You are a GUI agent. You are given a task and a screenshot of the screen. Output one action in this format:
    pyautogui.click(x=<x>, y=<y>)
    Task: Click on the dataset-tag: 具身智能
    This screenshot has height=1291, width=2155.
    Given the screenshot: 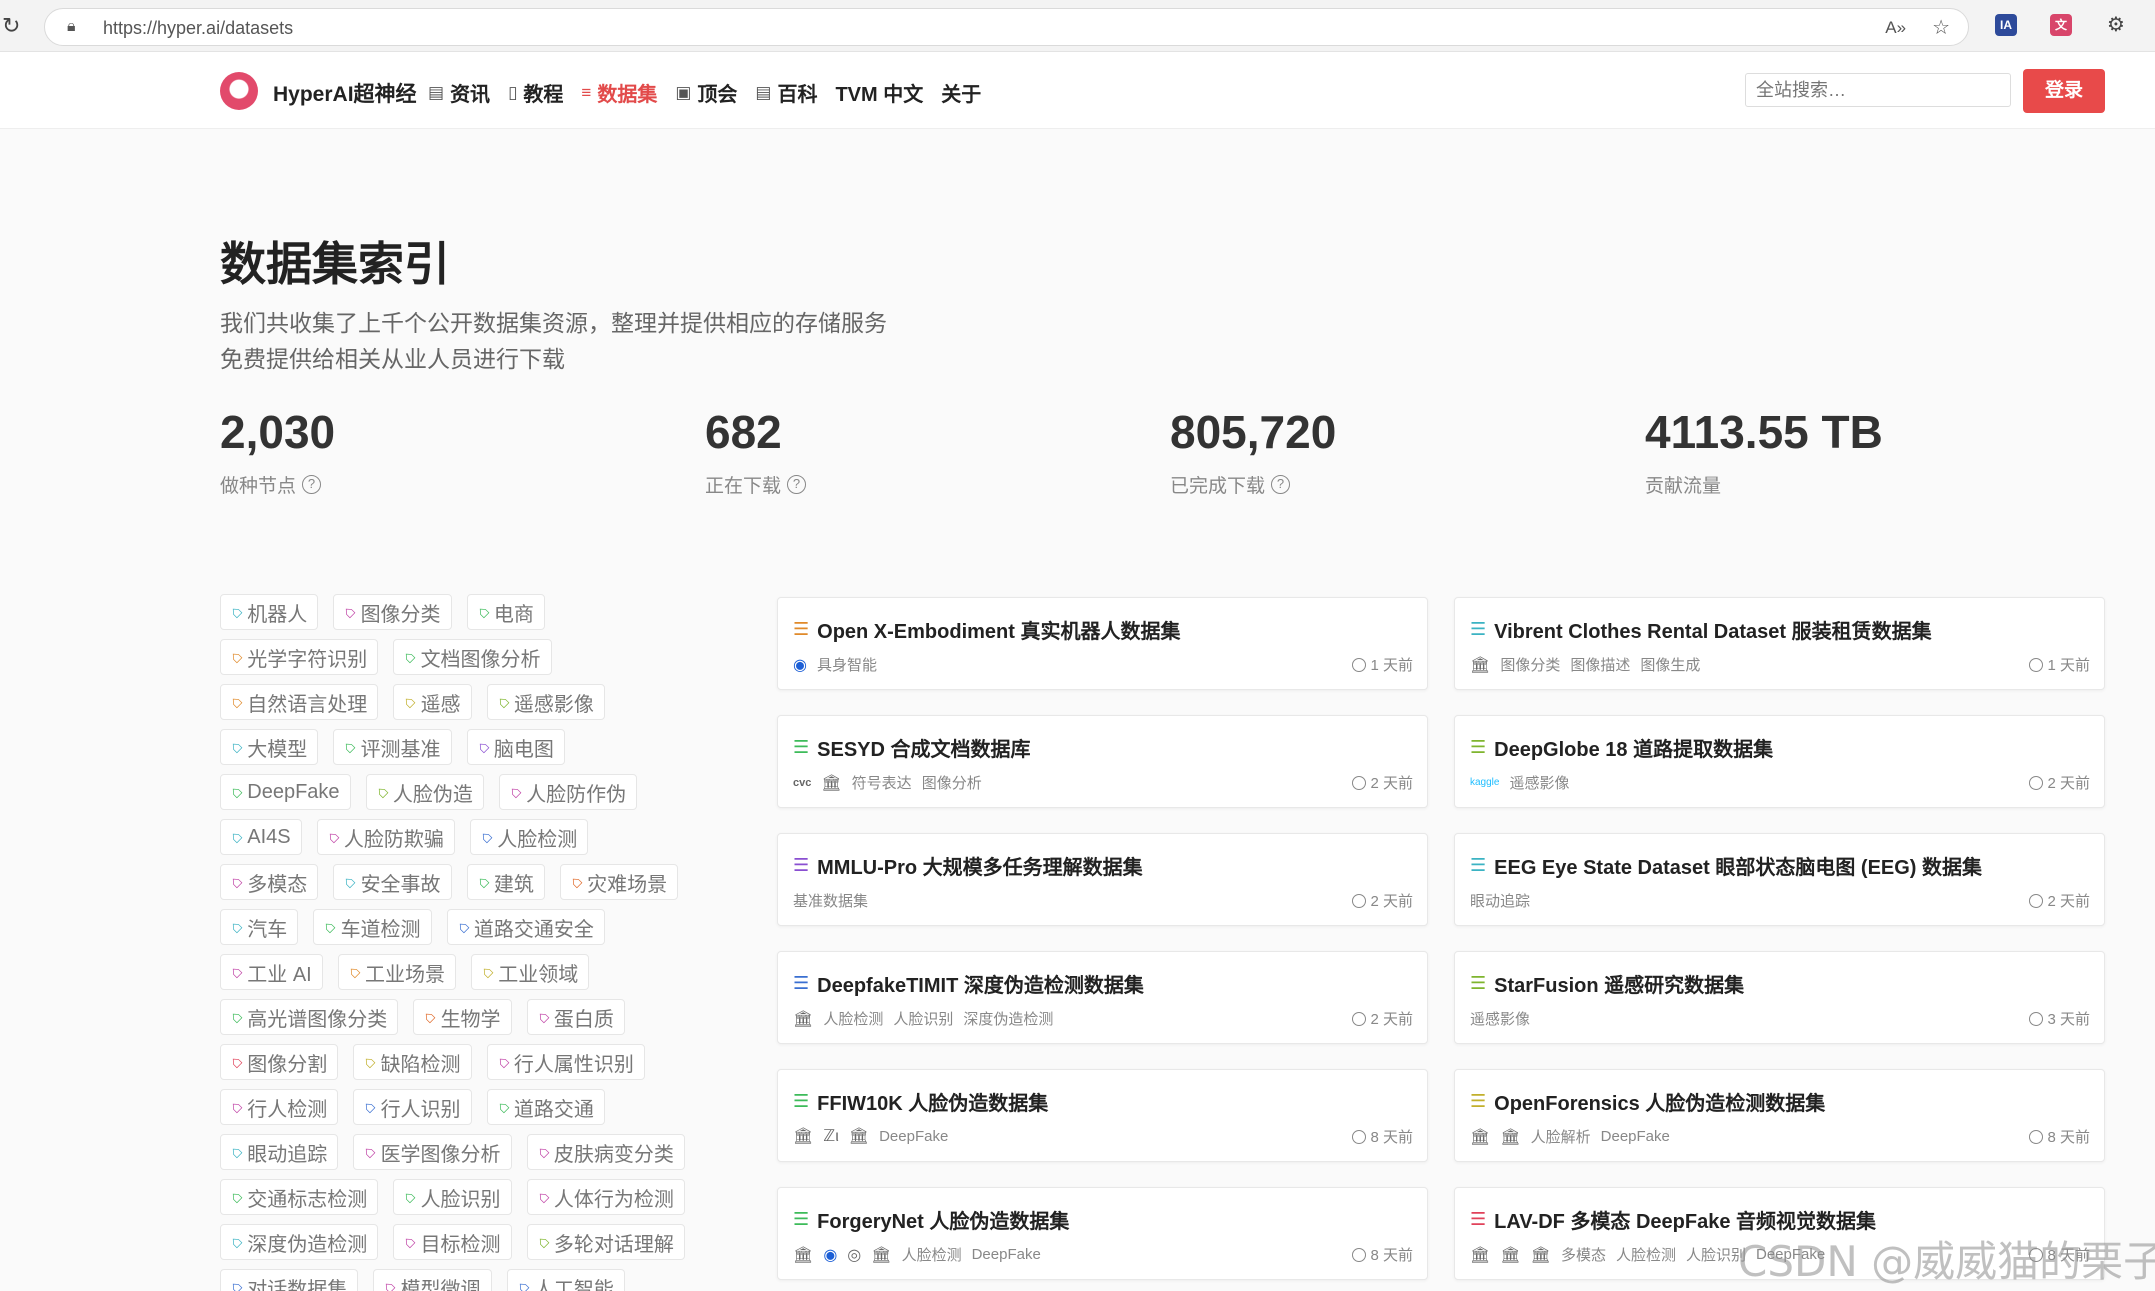 What is the action you would take?
    pyautogui.click(x=847, y=664)
    